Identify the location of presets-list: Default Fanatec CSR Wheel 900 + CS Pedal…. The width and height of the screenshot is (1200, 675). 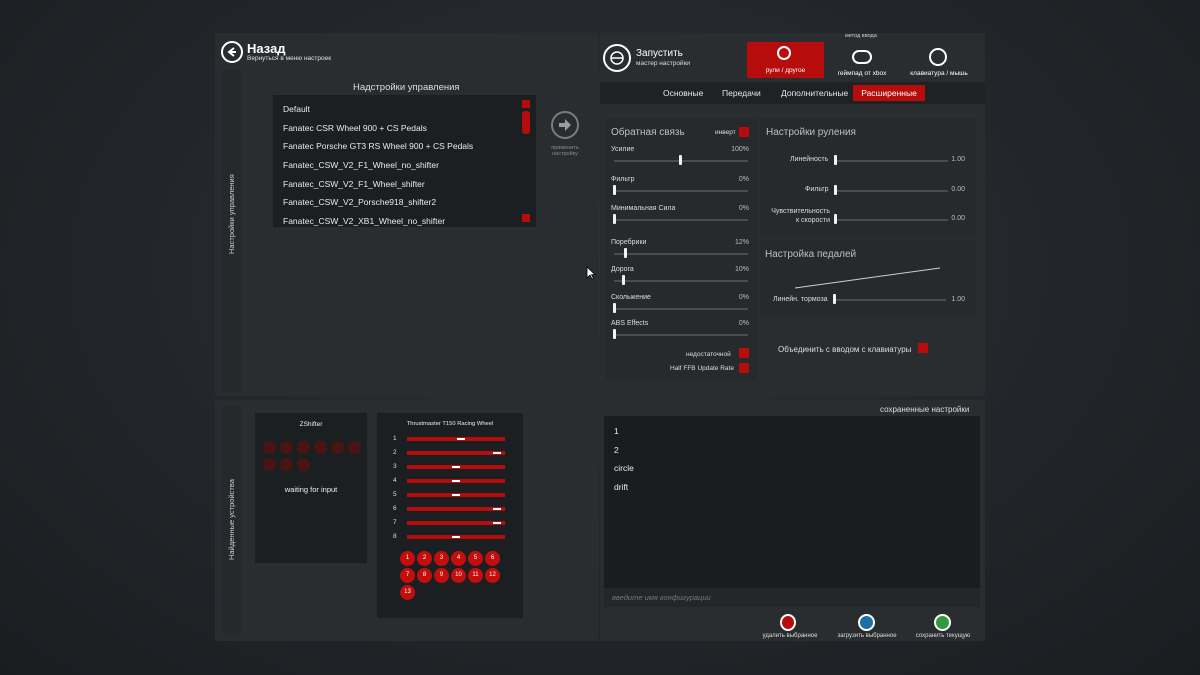
(404, 161).